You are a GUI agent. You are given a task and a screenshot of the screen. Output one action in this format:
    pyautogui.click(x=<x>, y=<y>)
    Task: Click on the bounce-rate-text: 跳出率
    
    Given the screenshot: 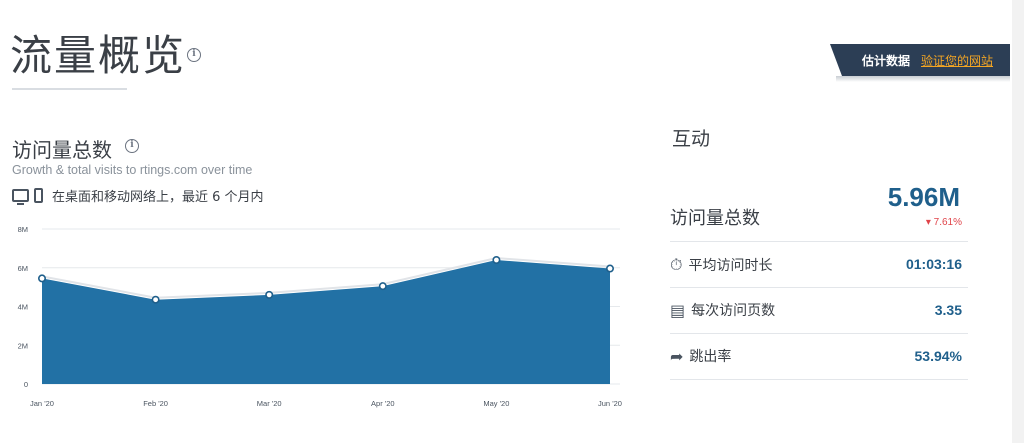 What is the action you would take?
    pyautogui.click(x=710, y=357)
    